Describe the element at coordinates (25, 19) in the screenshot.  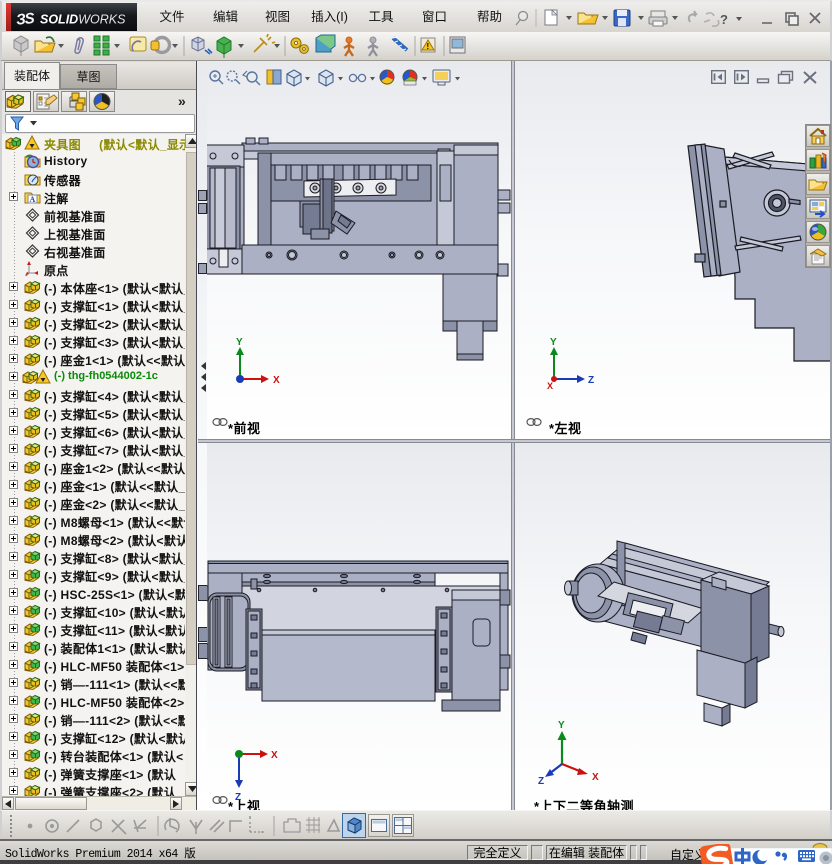
I see `svg-text: ЗS` at that location.